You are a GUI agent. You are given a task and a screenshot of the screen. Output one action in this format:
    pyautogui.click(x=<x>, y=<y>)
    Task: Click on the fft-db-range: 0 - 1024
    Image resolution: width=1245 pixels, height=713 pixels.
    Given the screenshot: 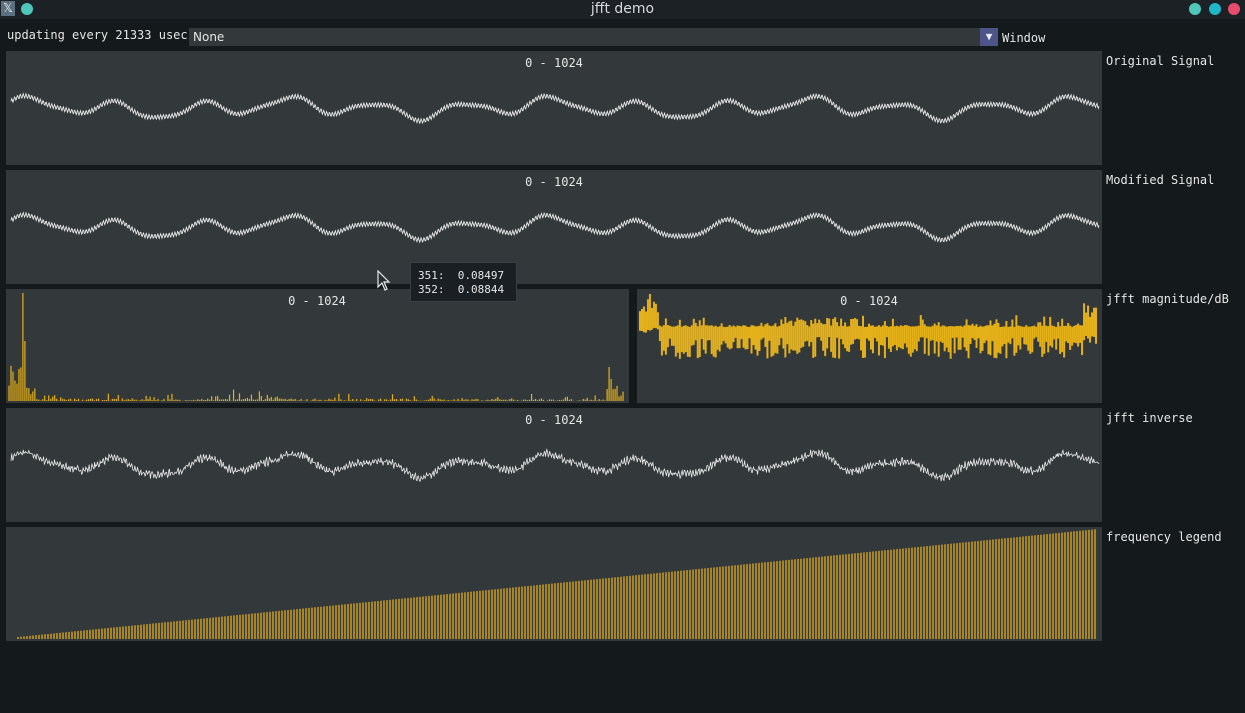 What is the action you would take?
    pyautogui.click(x=869, y=301)
    